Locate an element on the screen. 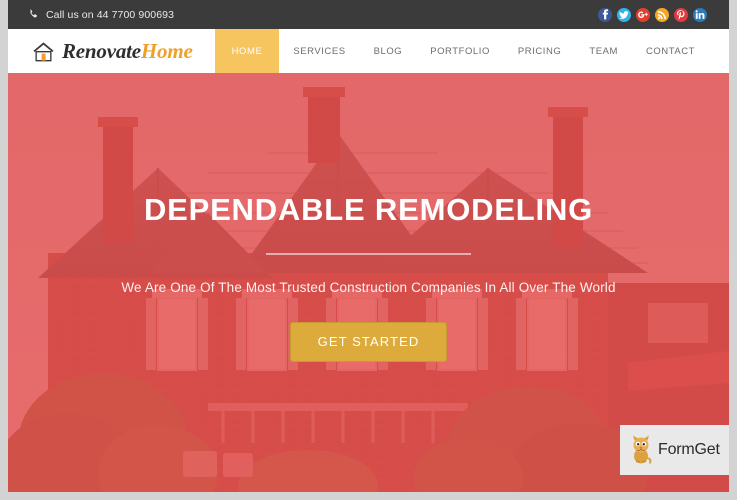 Image resolution: width=737 pixels, height=500 pixels. formget-watermark: FormGet is located at coordinates (674, 450).